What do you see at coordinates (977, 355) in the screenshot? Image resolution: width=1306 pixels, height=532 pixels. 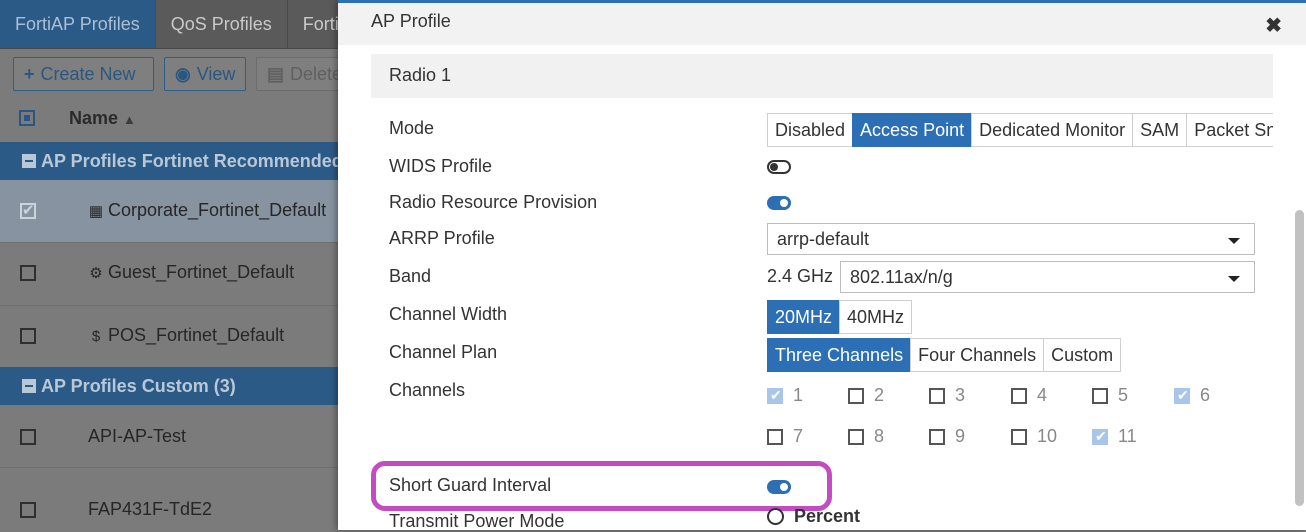 I see `channel-plan-four: Four Channels` at bounding box center [977, 355].